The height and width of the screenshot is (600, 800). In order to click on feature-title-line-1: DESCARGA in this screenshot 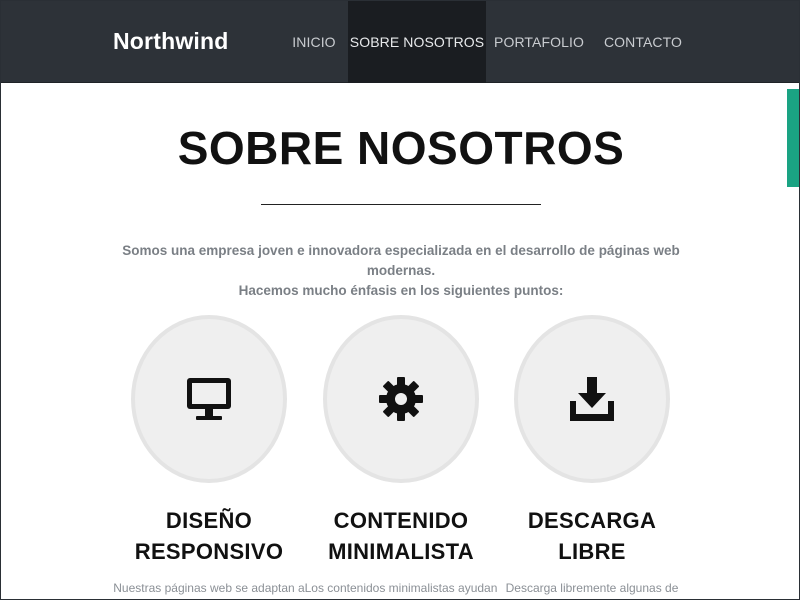, I will do `click(592, 520)`.